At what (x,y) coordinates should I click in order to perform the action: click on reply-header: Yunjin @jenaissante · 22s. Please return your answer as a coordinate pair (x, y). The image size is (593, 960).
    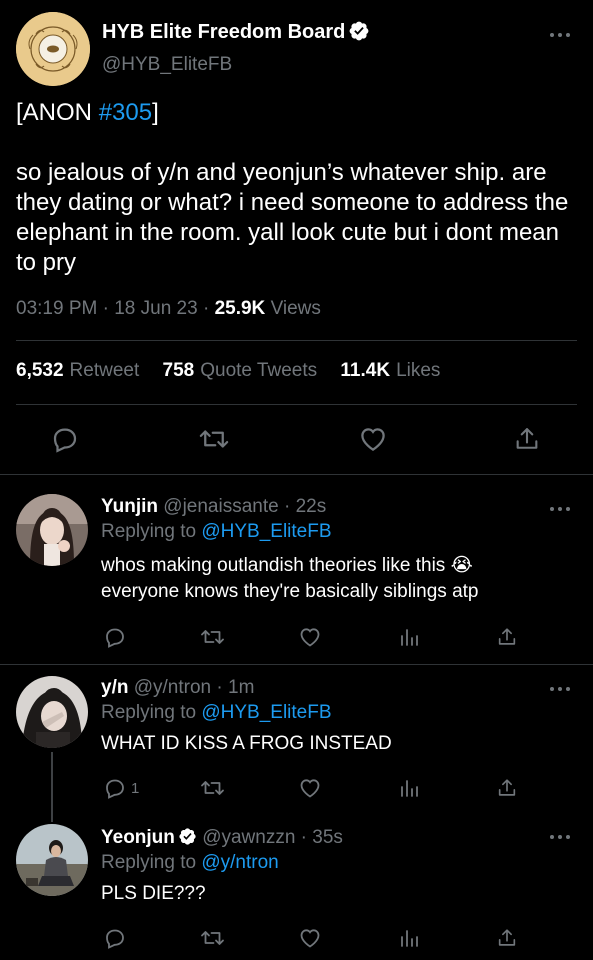
    Looking at the image, I should click on (214, 506).